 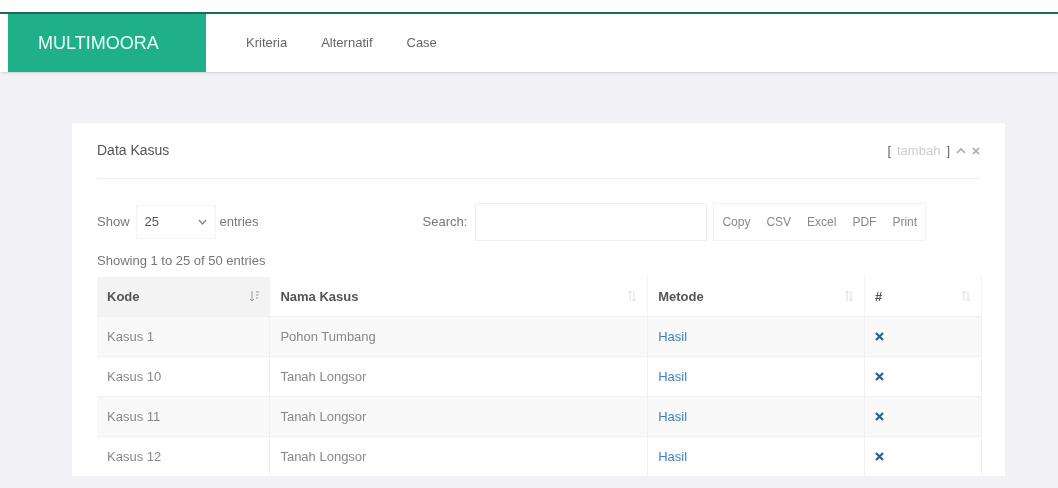 I want to click on nav-link: Alternatif, so click(x=347, y=43).